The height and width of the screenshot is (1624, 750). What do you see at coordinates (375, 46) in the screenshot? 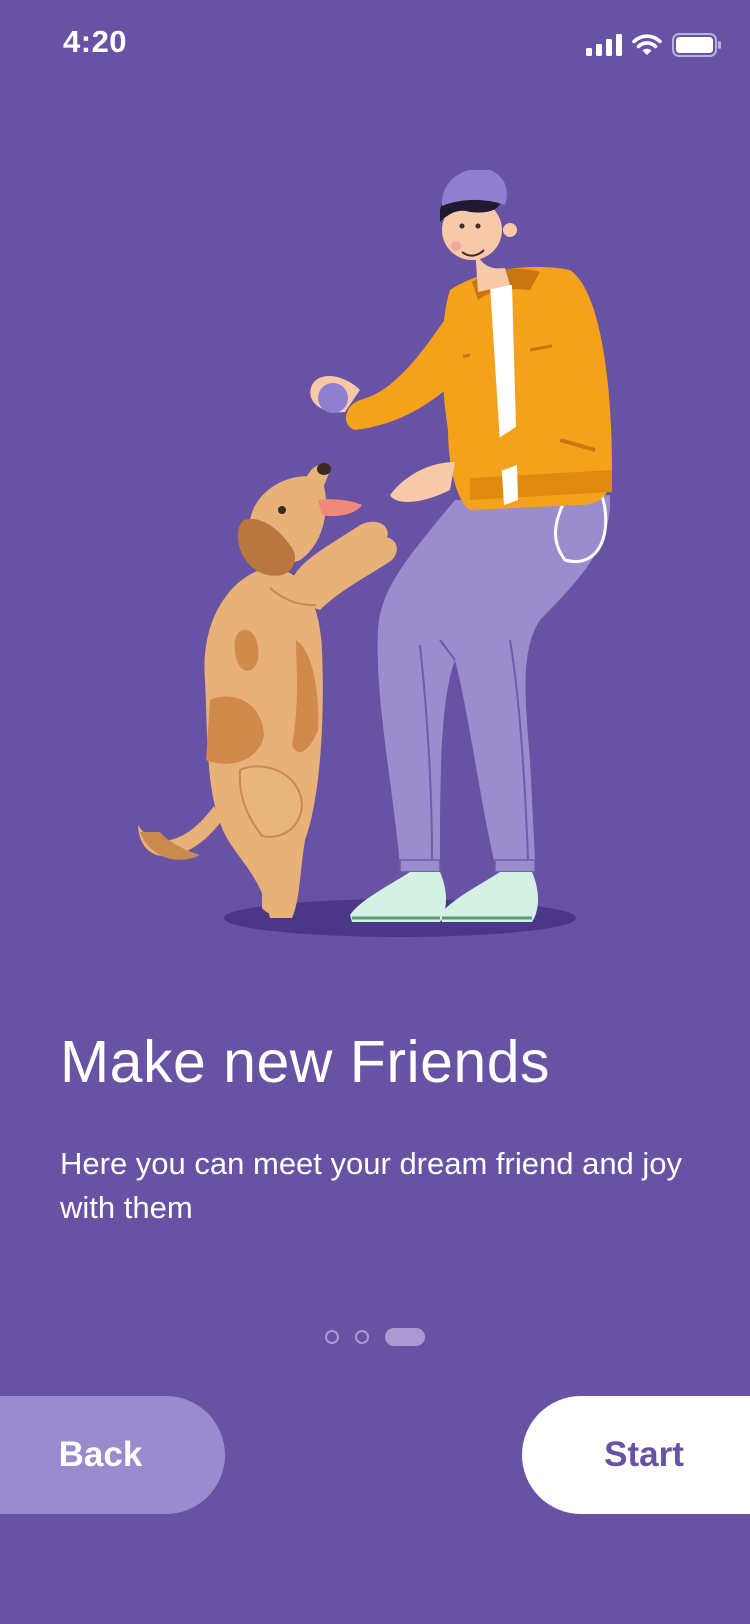
I see `status-bar: 4:20` at bounding box center [375, 46].